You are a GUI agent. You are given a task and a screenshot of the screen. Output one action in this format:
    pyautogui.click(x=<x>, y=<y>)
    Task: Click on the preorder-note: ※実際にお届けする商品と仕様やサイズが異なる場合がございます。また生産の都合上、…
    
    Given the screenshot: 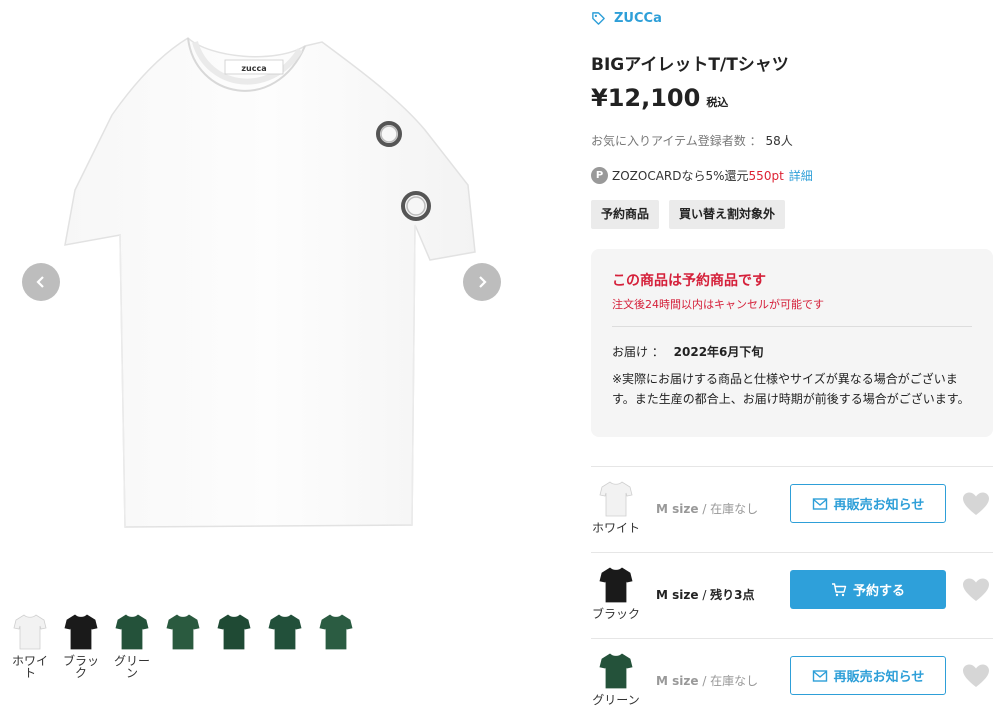 What is the action you would take?
    pyautogui.click(x=791, y=389)
    